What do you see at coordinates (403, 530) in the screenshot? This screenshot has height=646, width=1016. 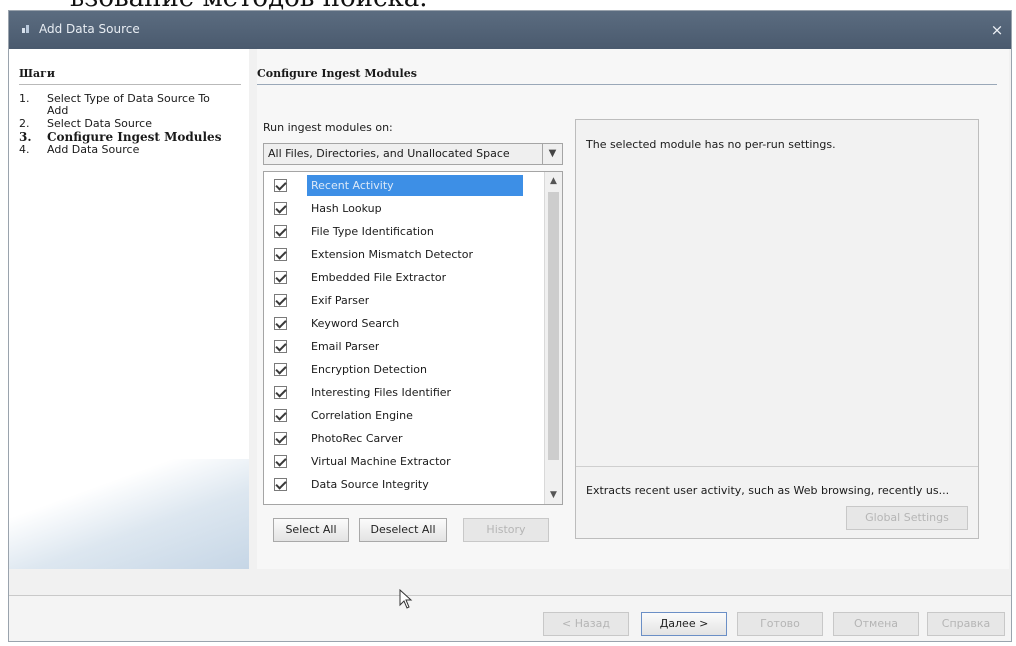 I see `deselect-all-button: Deselect All` at bounding box center [403, 530].